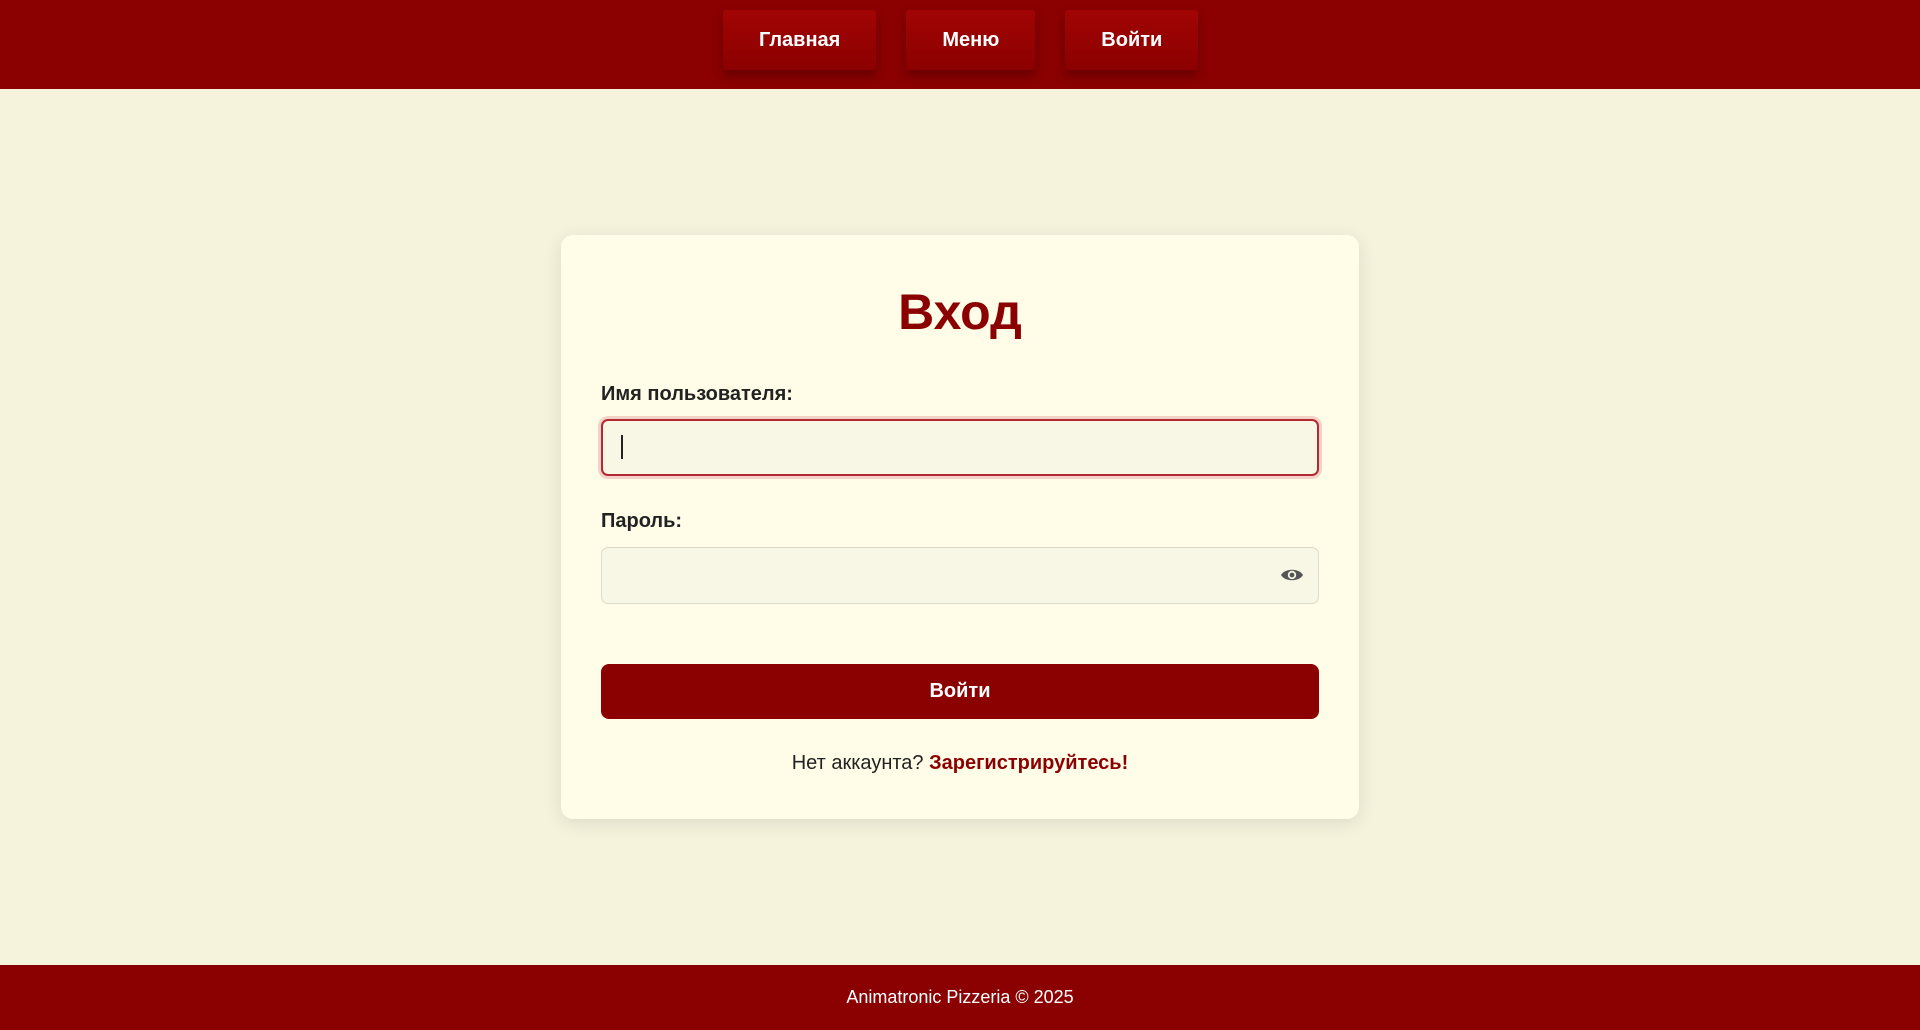 The width and height of the screenshot is (1920, 1030). What do you see at coordinates (622, 447) in the screenshot?
I see `text-cursor` at bounding box center [622, 447].